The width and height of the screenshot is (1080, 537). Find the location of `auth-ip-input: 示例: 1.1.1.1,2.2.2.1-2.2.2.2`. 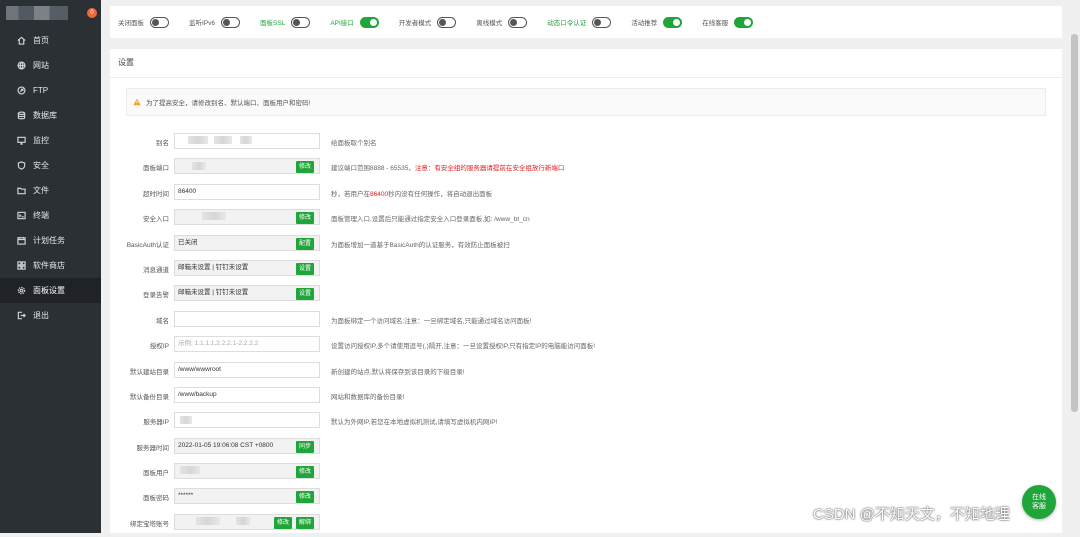

auth-ip-input: 示例: 1.1.1.1,2.2.2.1-2.2.2.2 is located at coordinates (247, 344).